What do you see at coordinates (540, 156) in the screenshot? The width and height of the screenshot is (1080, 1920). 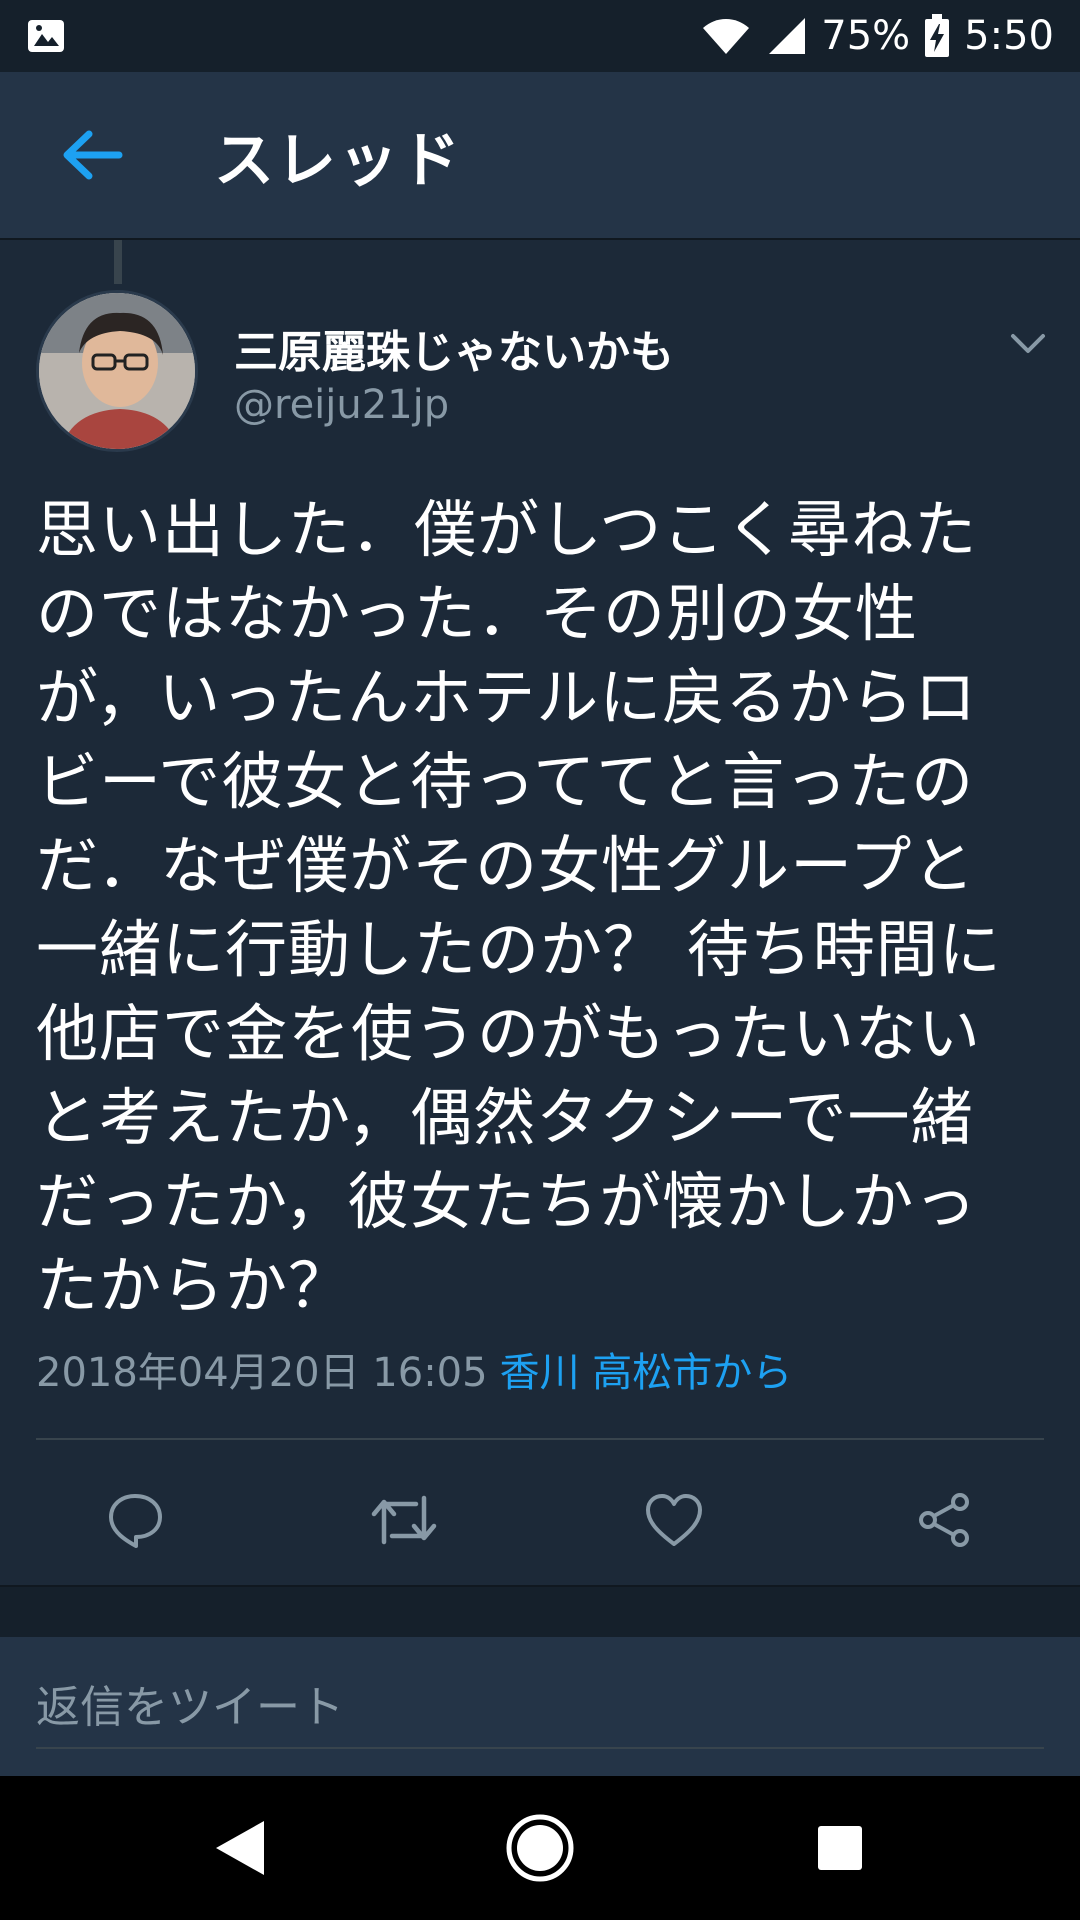 I see `app-header: スレッド` at bounding box center [540, 156].